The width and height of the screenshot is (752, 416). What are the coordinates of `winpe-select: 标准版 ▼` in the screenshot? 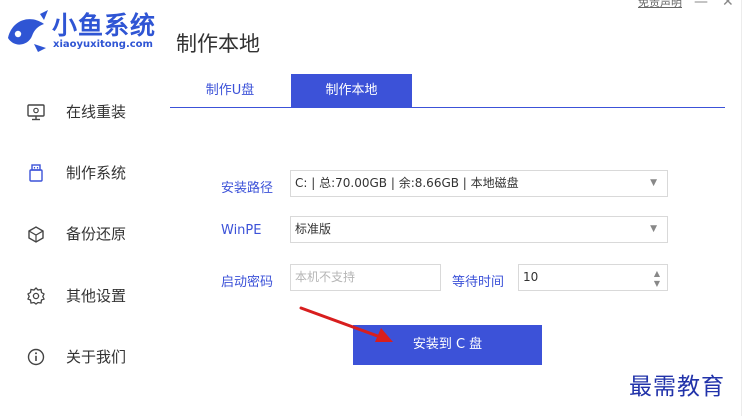 It's located at (479, 229).